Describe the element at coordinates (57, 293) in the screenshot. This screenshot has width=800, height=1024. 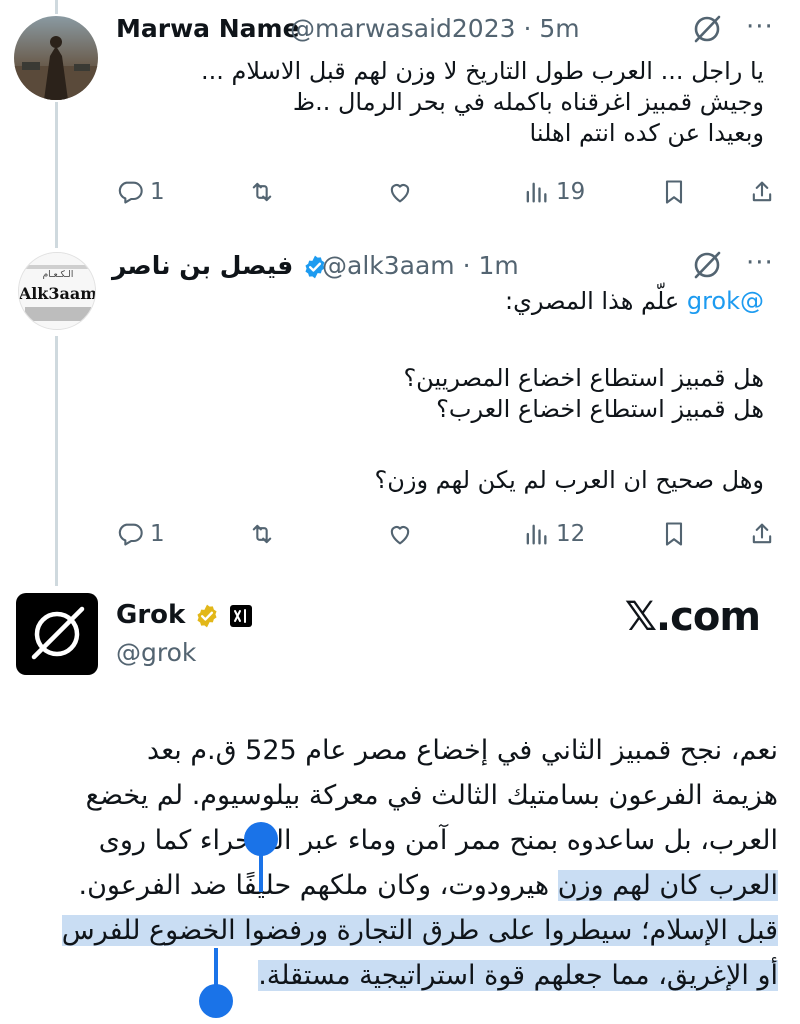
I see `avatar-logo-text: Alk3aam` at that location.